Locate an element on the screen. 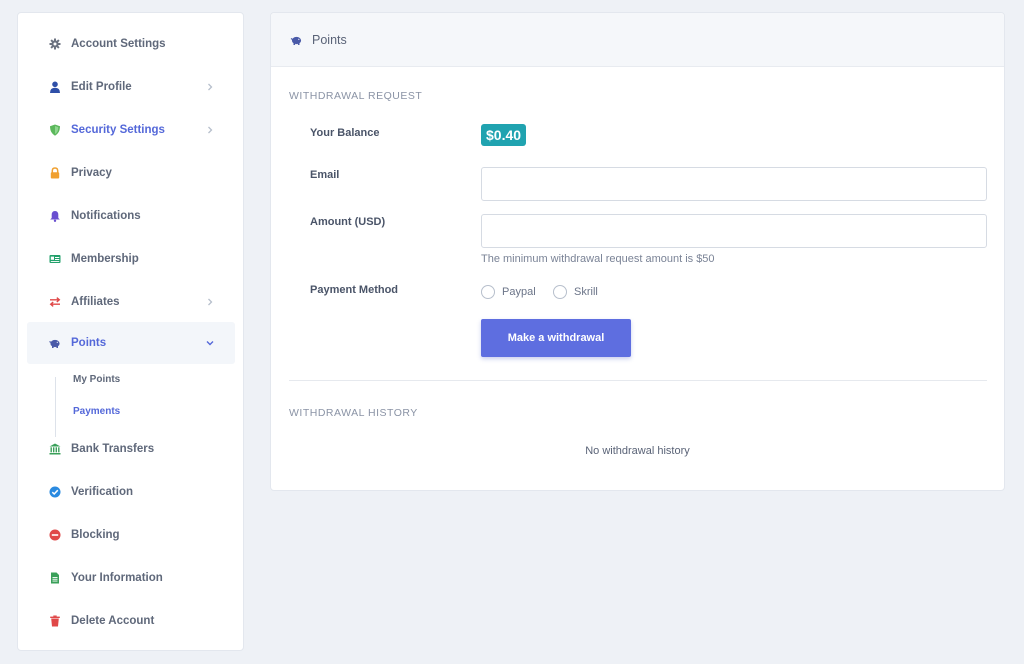 The height and width of the screenshot is (664, 1024). sidebar-item-label: Account Settings is located at coordinates (118, 44).